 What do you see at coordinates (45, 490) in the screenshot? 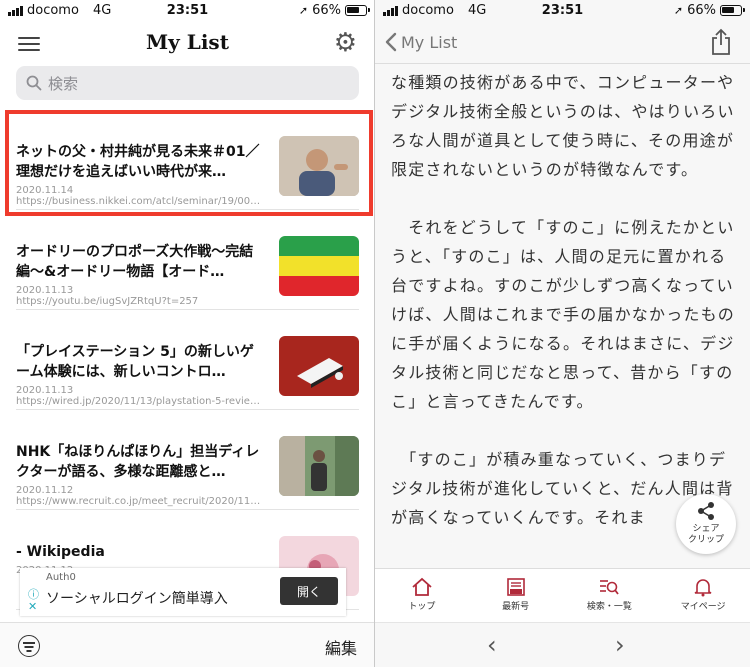
I see `item-date: 2020.11.12` at bounding box center [45, 490].